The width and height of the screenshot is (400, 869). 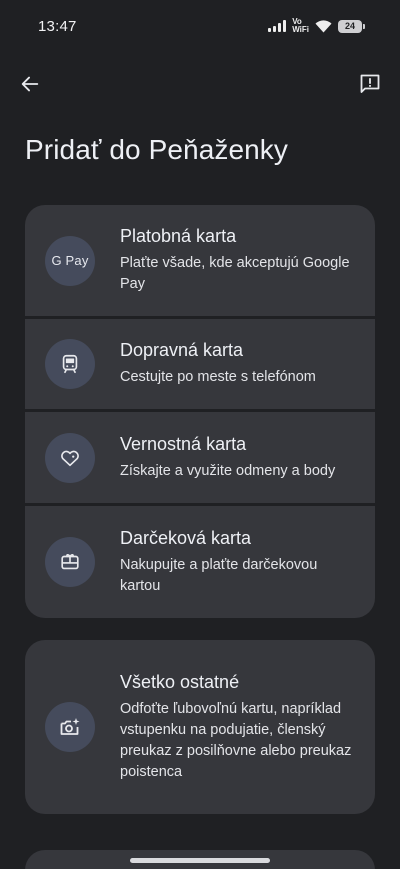 I want to click on status-bar: 13:47 Vo WiFi 24, so click(x=200, y=26).